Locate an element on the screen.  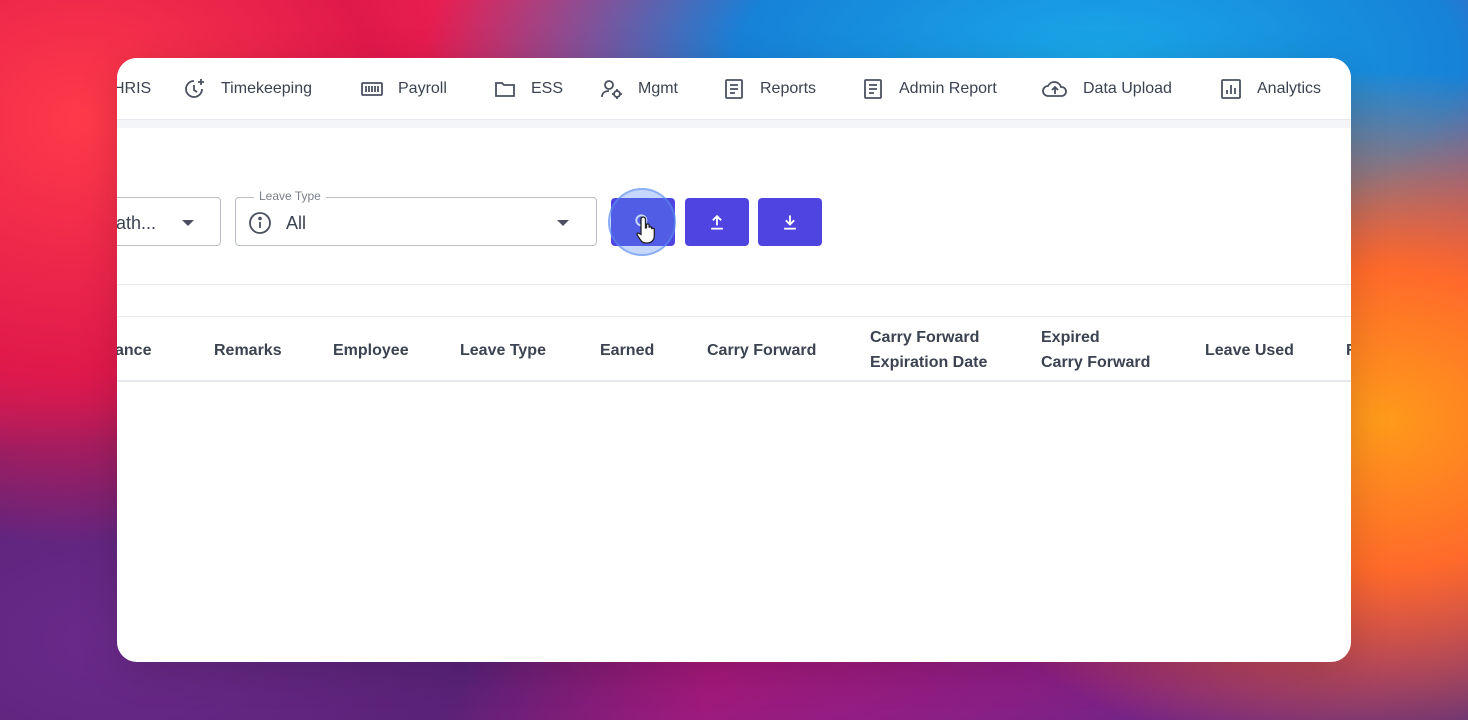
nav-item-label: HRIS is located at coordinates (134, 88).